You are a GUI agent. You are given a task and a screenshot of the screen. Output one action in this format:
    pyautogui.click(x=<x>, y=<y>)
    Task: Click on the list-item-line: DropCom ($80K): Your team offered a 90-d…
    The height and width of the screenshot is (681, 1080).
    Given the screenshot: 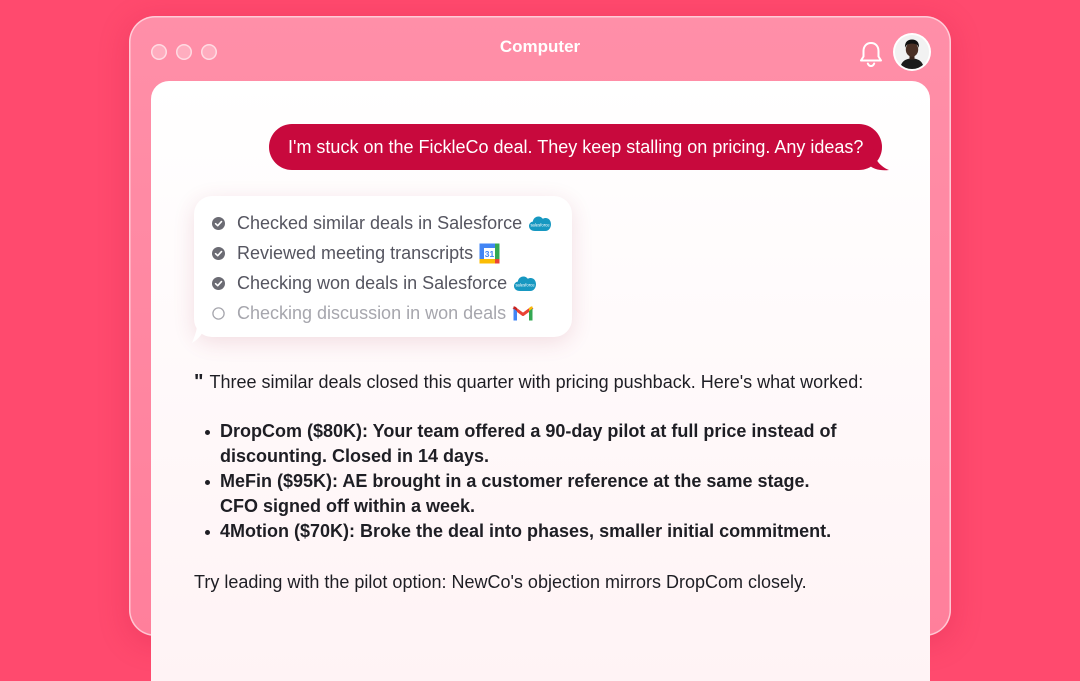 What is the action you would take?
    pyautogui.click(x=528, y=431)
    